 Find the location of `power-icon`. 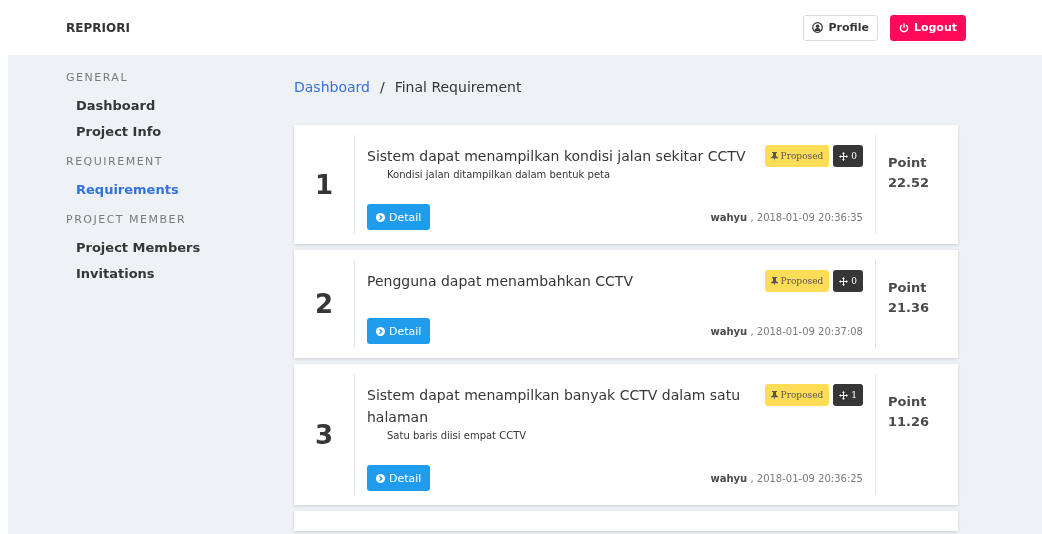

power-icon is located at coordinates (903, 27).